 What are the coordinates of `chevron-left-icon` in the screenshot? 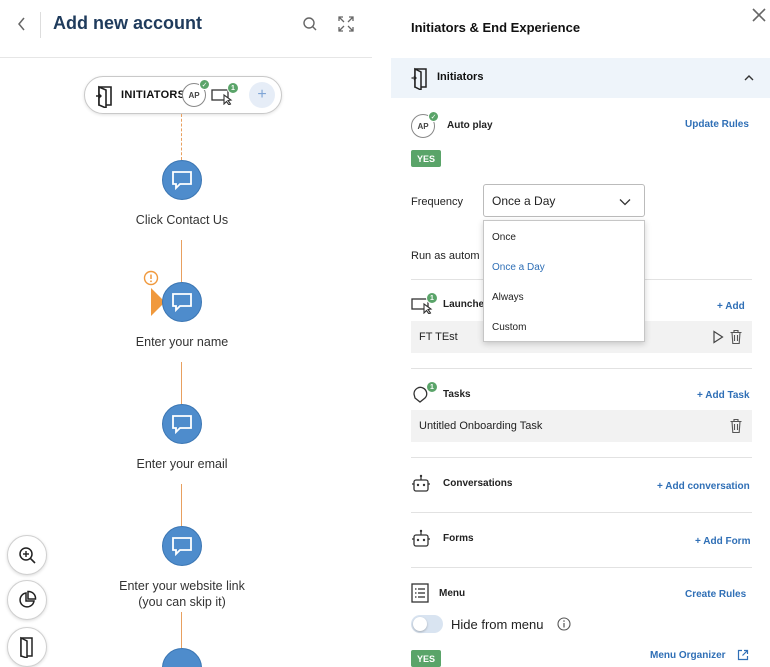 It's located at (22, 24).